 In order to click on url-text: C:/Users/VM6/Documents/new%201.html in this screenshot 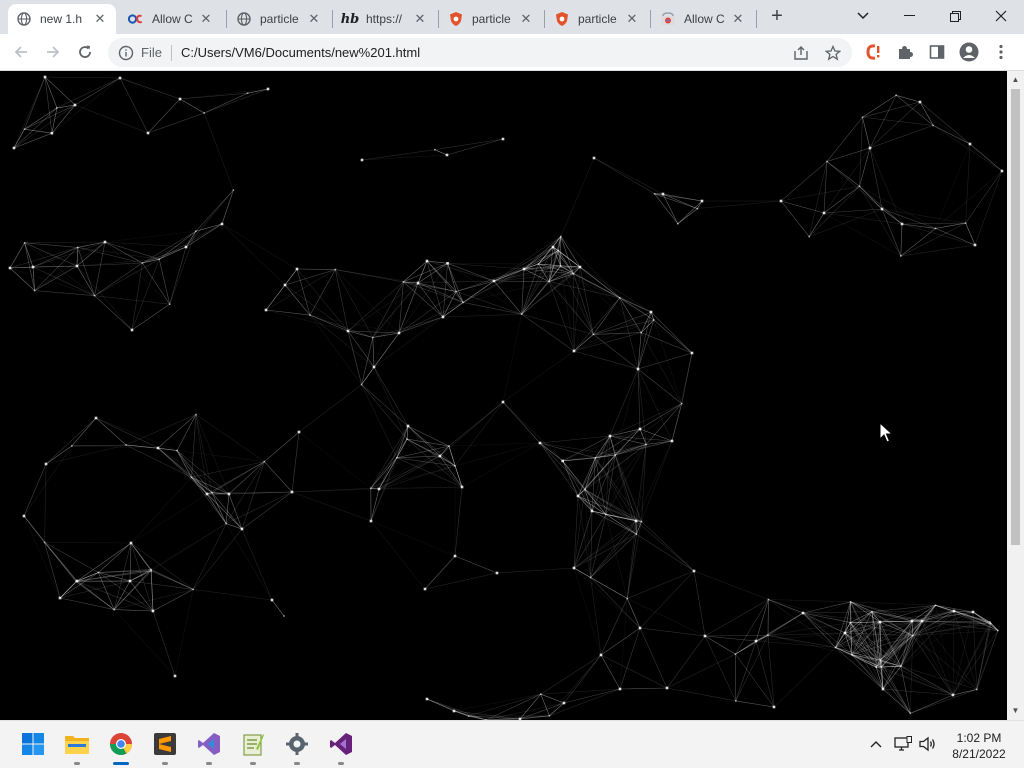, I will do `click(516, 52)`.